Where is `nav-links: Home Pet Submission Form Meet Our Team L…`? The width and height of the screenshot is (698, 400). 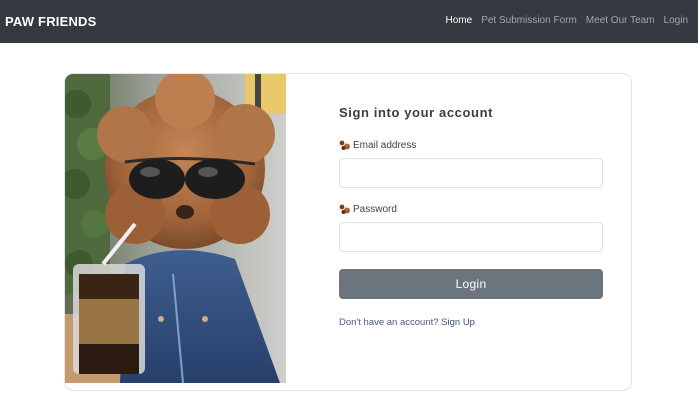
nav-links: Home Pet Submission Form Meet Our Team L… is located at coordinates (567, 20).